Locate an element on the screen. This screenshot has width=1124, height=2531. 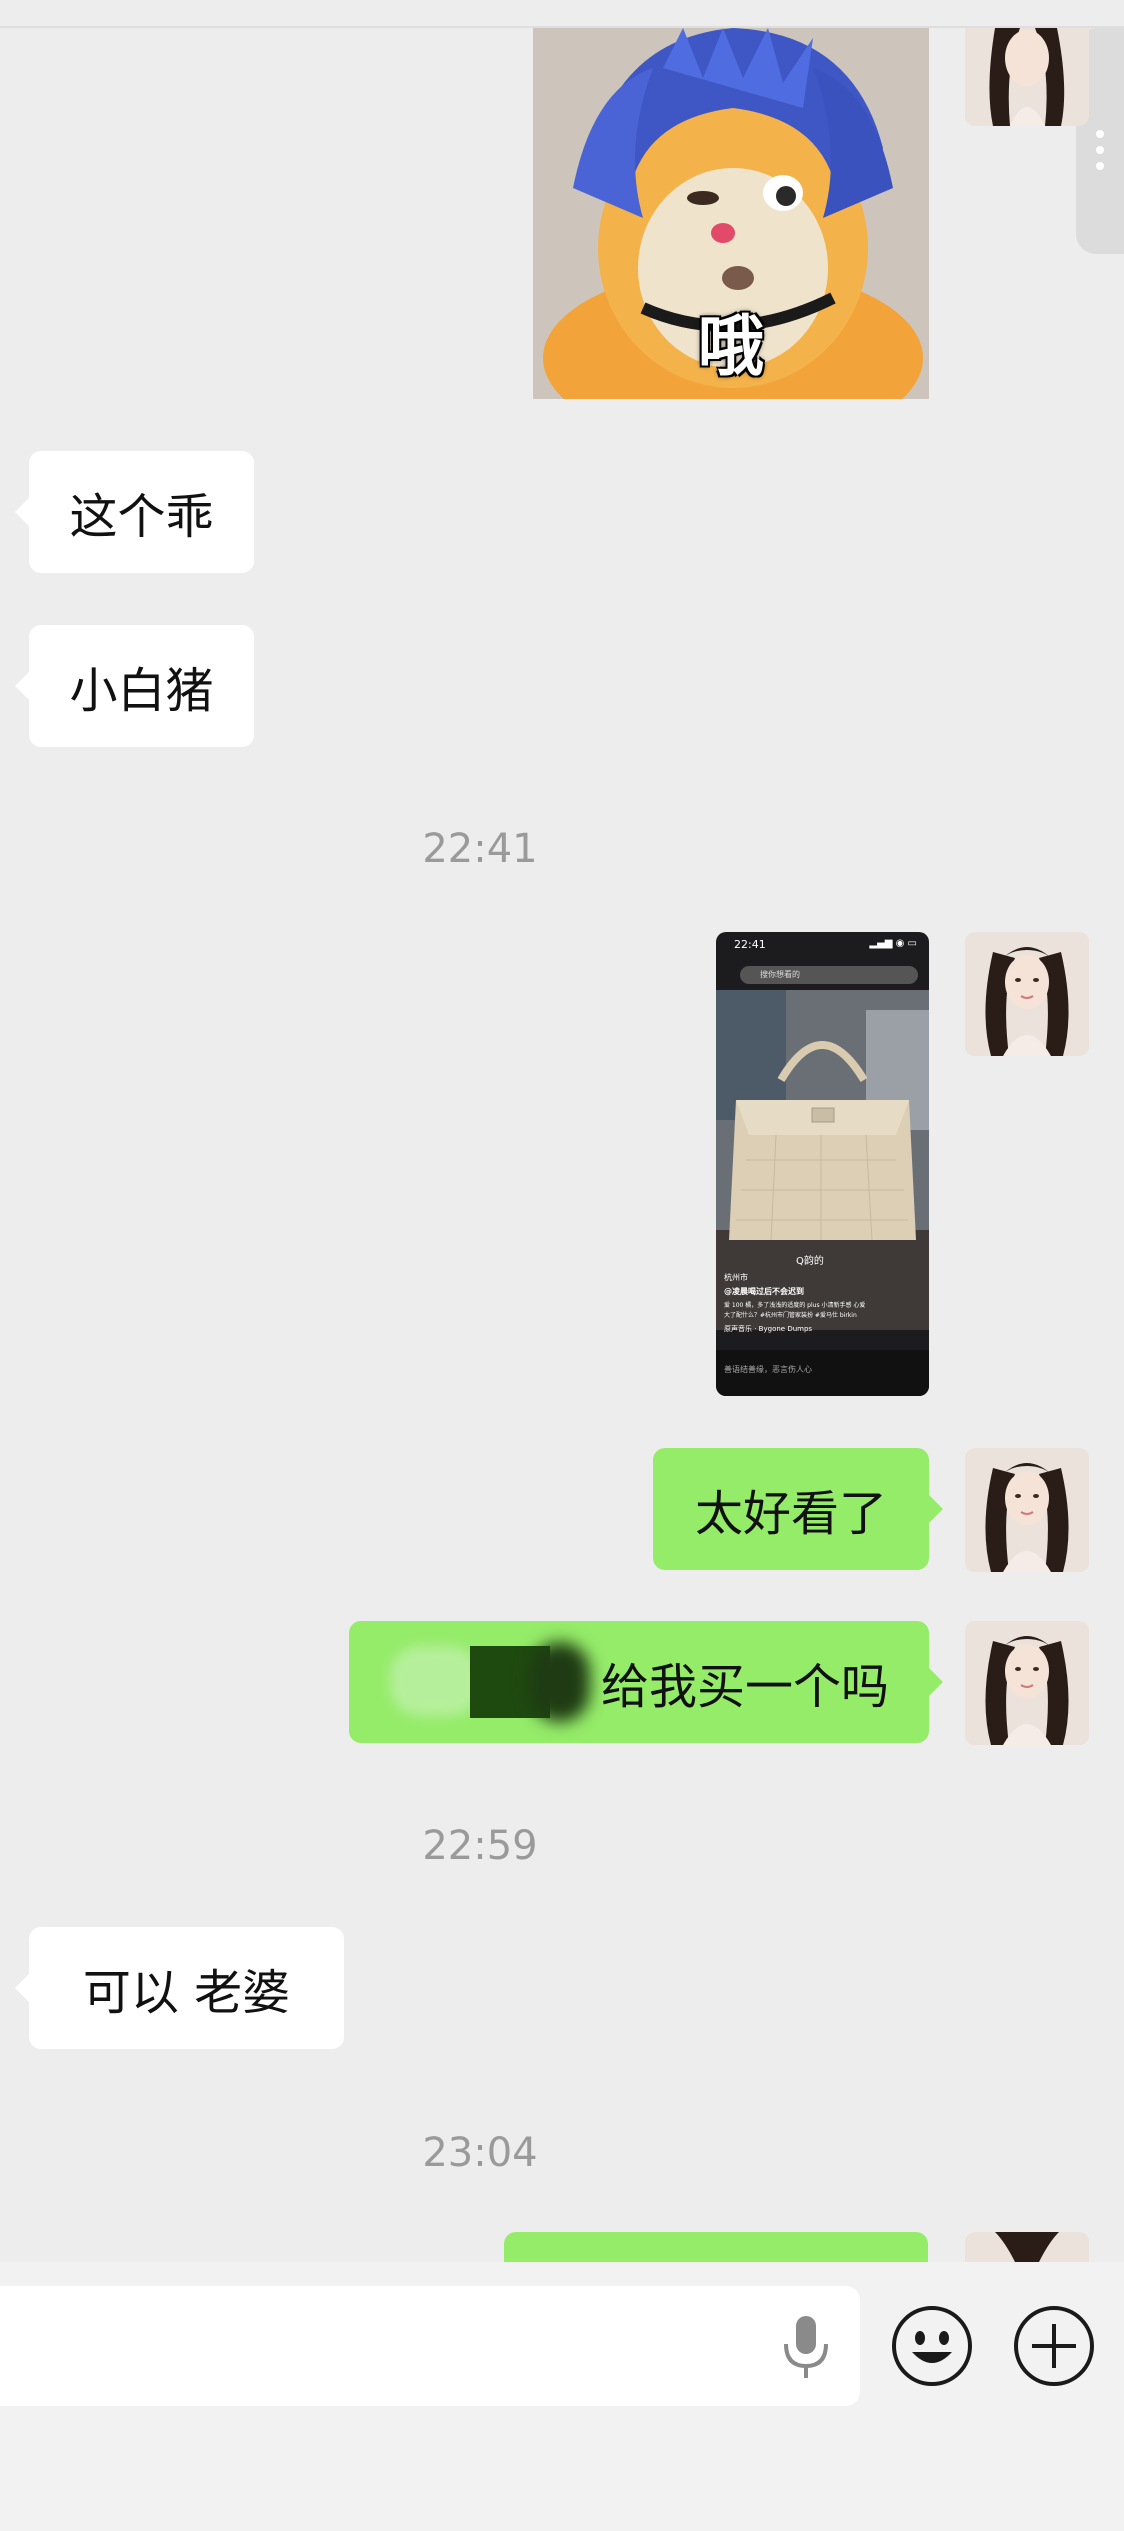
message-text: 太好看了 is located at coordinates (790, 1514).